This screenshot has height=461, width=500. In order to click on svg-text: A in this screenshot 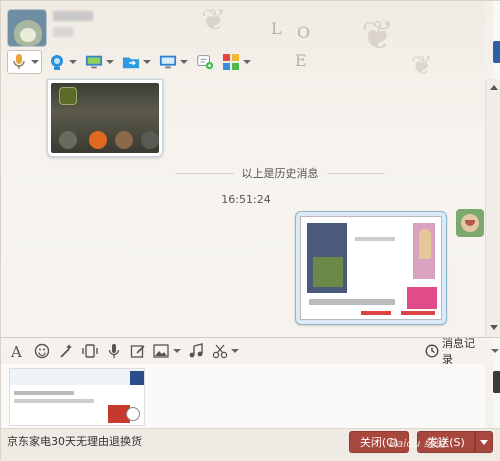, I will do `click(16, 351)`.